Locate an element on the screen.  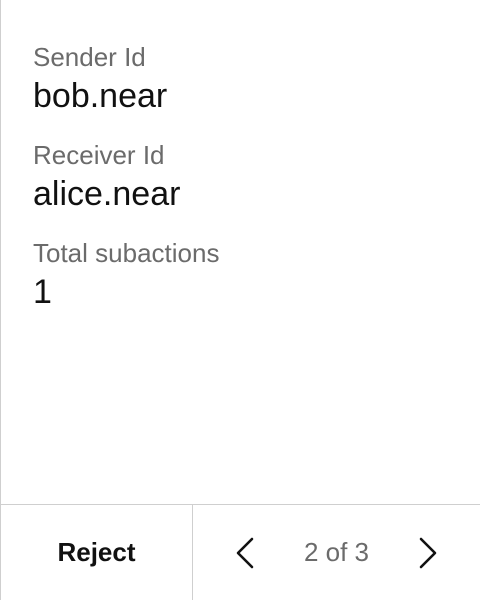
sender-label: Sender Id is located at coordinates (89, 57).